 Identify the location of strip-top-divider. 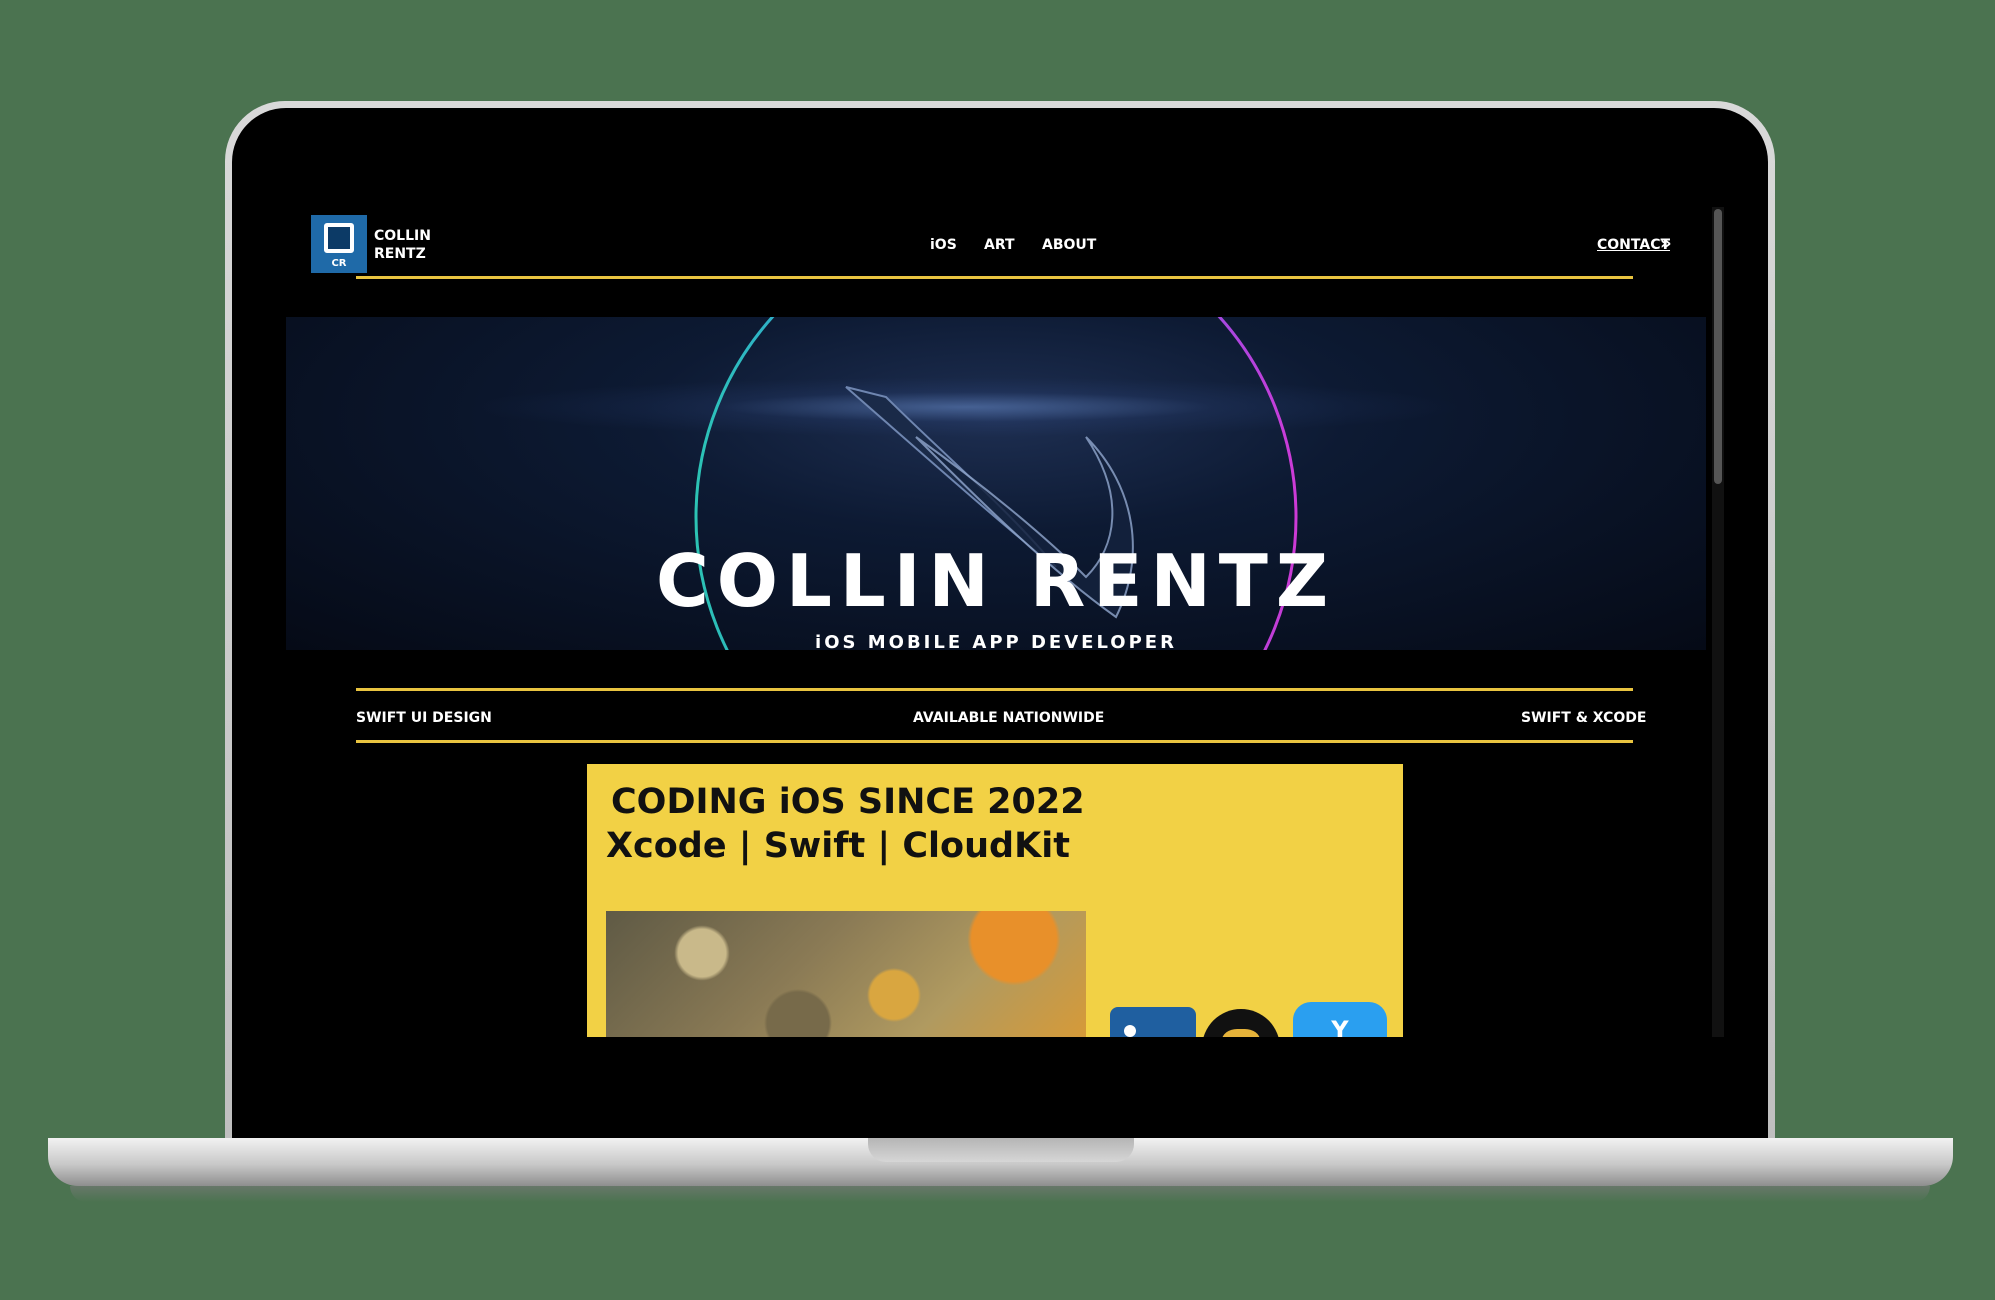
(994, 689).